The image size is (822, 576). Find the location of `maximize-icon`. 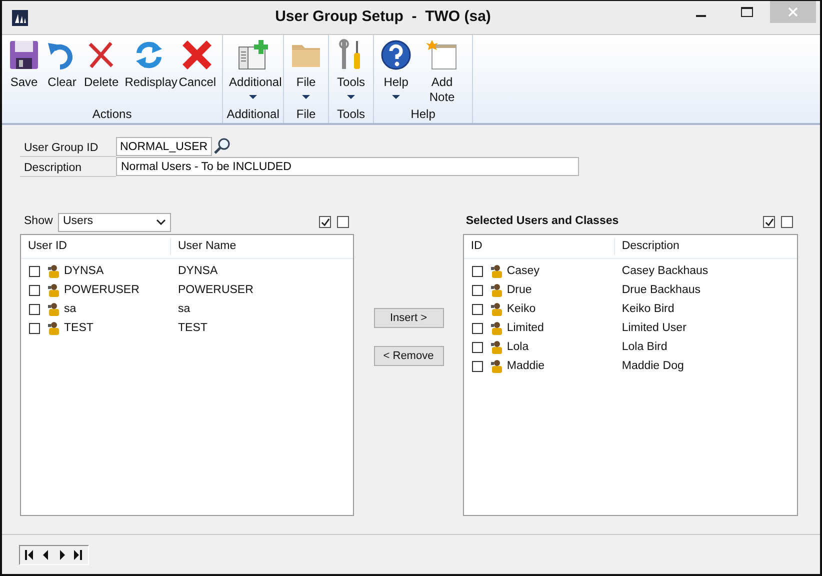

maximize-icon is located at coordinates (747, 12).